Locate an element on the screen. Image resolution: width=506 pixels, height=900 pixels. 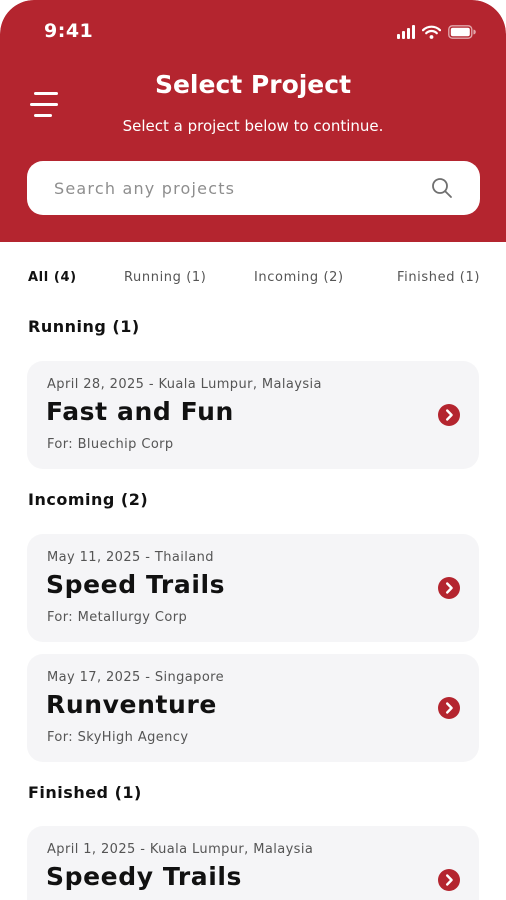
project-client: For: SkyHigh Agency is located at coordinates (118, 737).